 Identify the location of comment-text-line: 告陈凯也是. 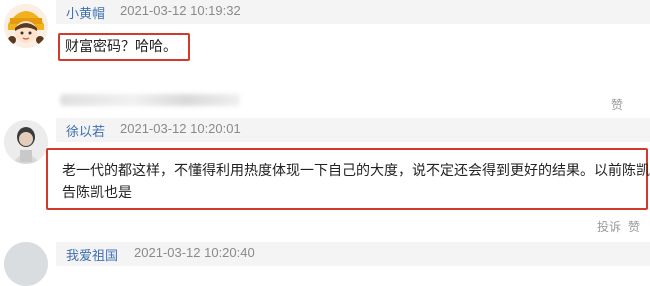
(97, 193).